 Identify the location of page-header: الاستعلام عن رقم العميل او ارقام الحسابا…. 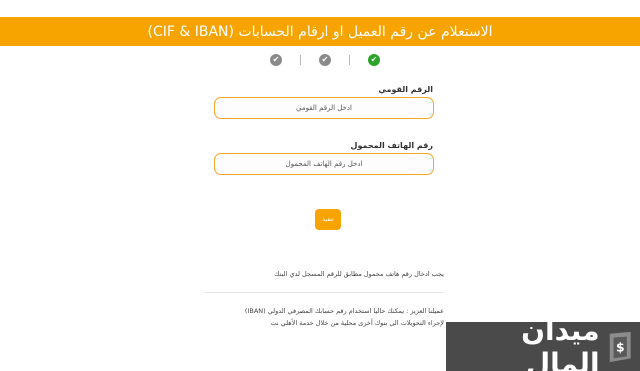
(320, 31).